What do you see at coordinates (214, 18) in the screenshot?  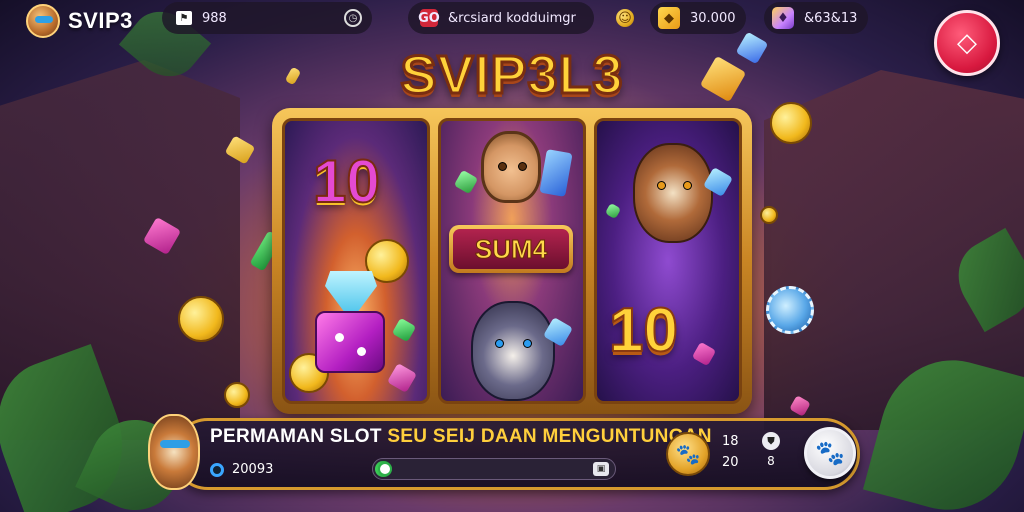 I see `level-value: 988` at bounding box center [214, 18].